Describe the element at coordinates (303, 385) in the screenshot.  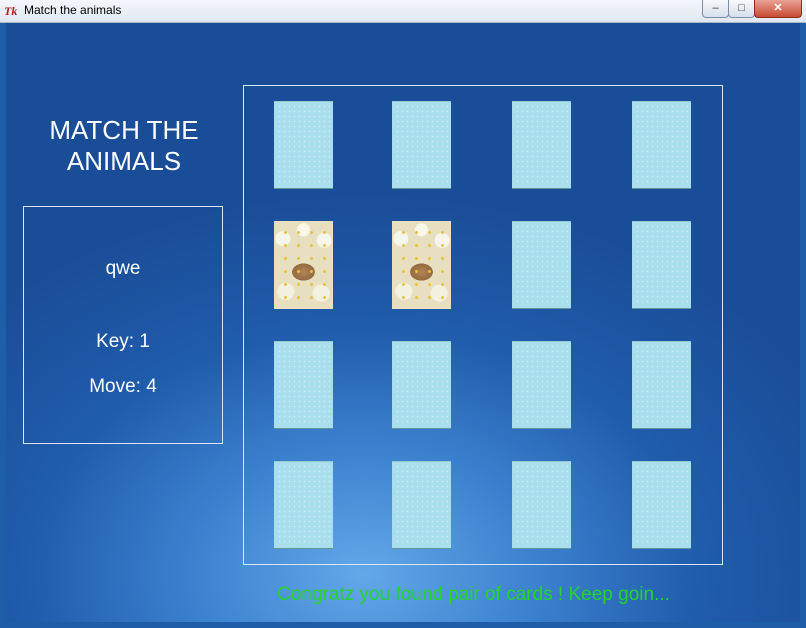
I see `card-r3c1` at that location.